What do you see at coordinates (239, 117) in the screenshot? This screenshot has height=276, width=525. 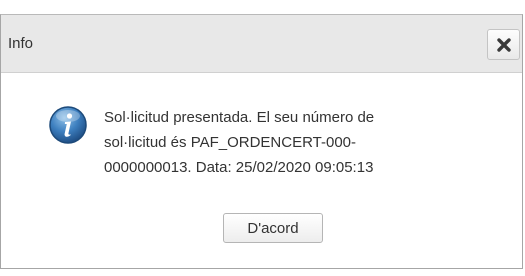 I see `message-line: Sol·licitud presentada. El seu número de` at bounding box center [239, 117].